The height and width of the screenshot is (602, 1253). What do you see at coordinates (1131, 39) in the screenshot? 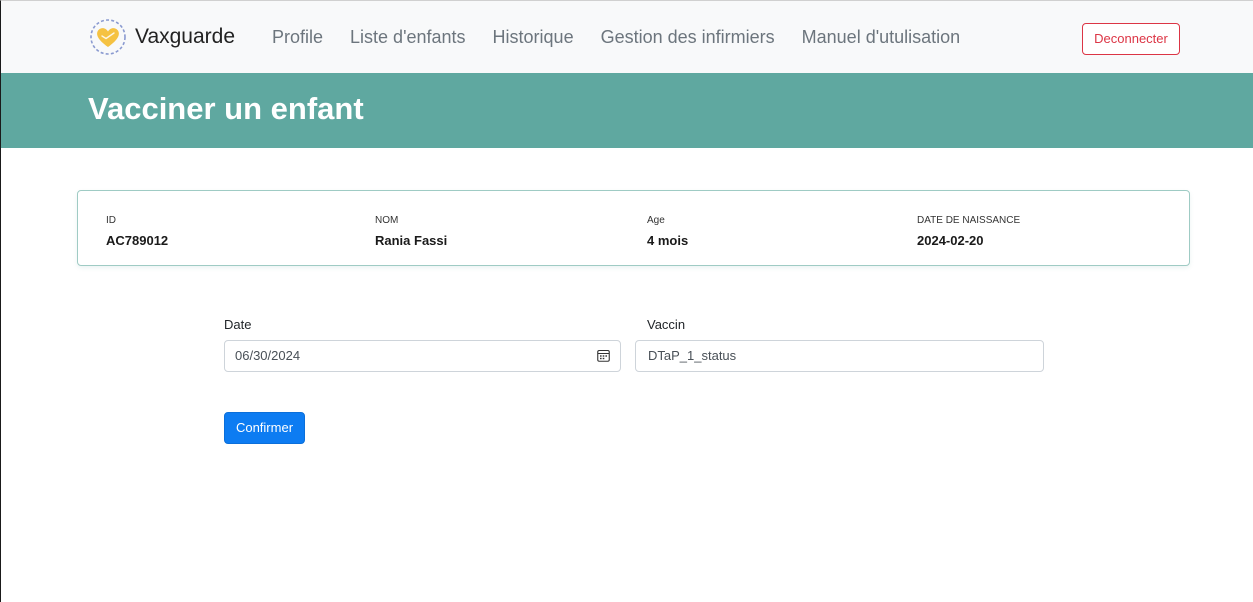
I see `logout-button: Deconnecter` at bounding box center [1131, 39].